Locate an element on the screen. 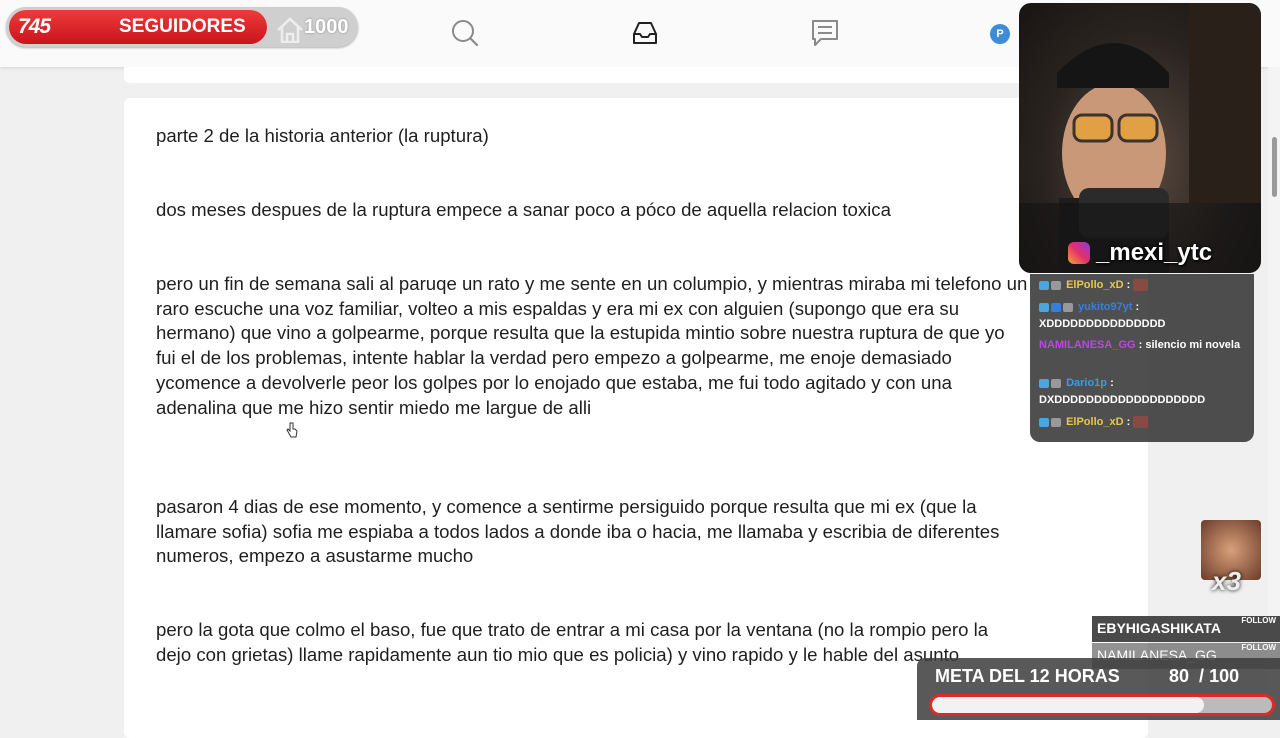 This screenshot has width=1280, height=738. follower-count: 745 is located at coordinates (34, 26).